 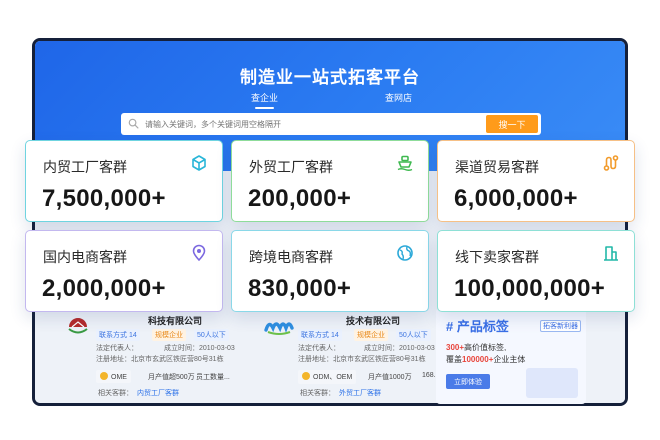 I want to click on page-title: 制造业一站式拓客平台, so click(x=330, y=77).